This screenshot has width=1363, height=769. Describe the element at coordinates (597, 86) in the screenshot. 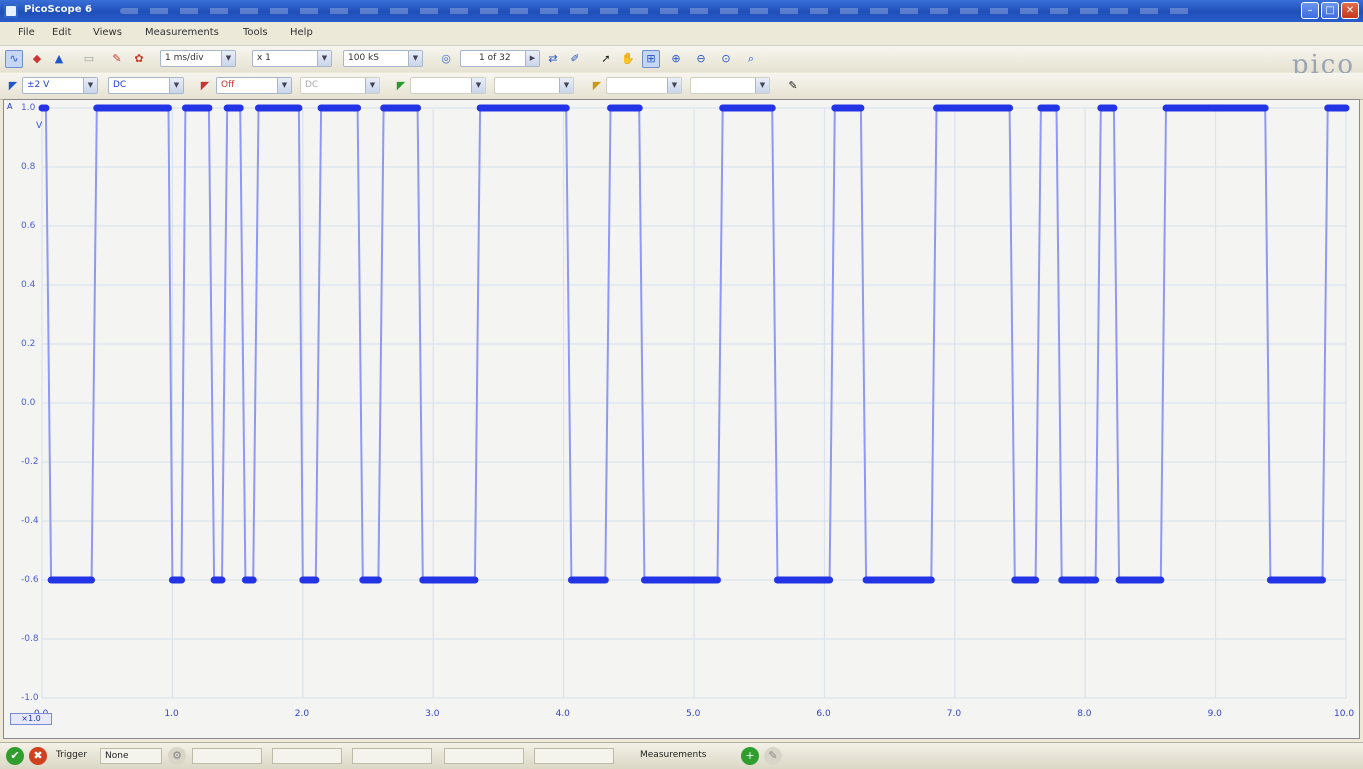

I see `channel-d-button: ◤` at that location.